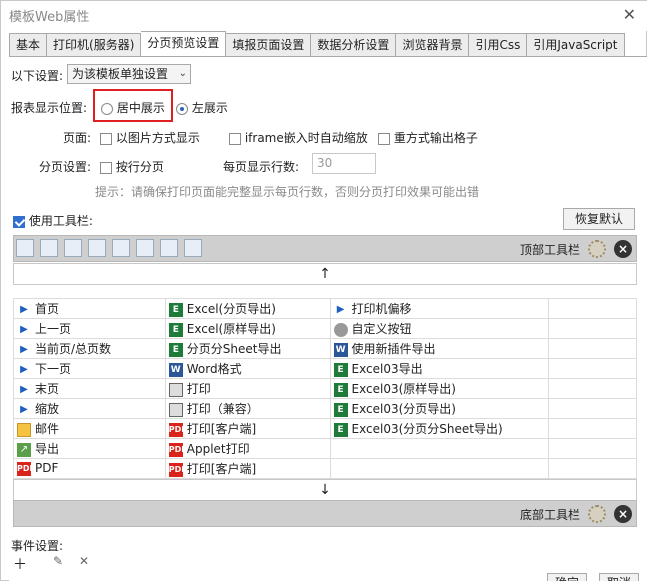 This screenshot has height=581, width=647. Describe the element at coordinates (247, 348) in the screenshot. I see `toolbar-item: E 分页分Sheet导出` at that location.